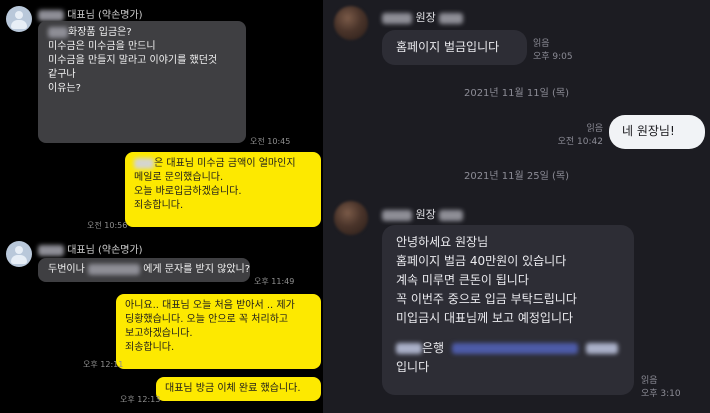  Describe the element at coordinates (103, 364) in the screenshot. I see `message-time: 오후 12:11` at that location.